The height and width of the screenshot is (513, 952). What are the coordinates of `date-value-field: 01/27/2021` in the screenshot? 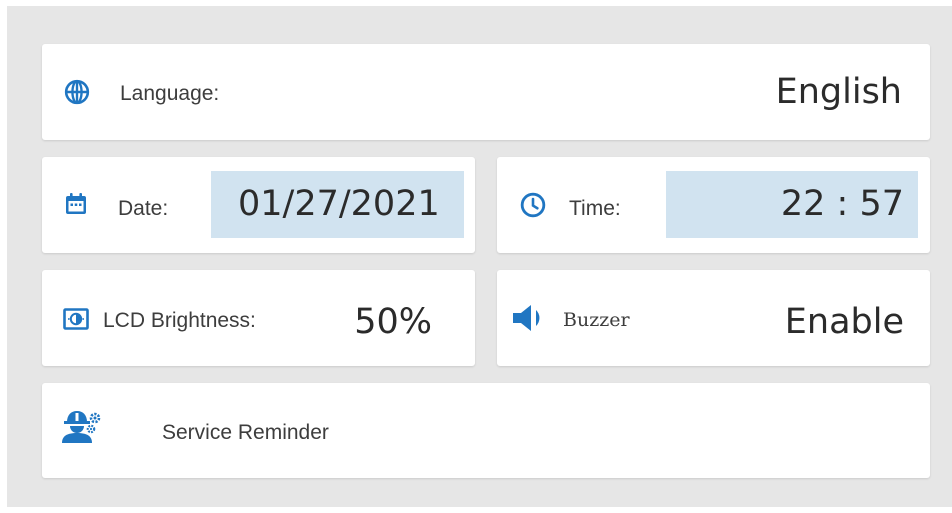 It's located at (337, 204).